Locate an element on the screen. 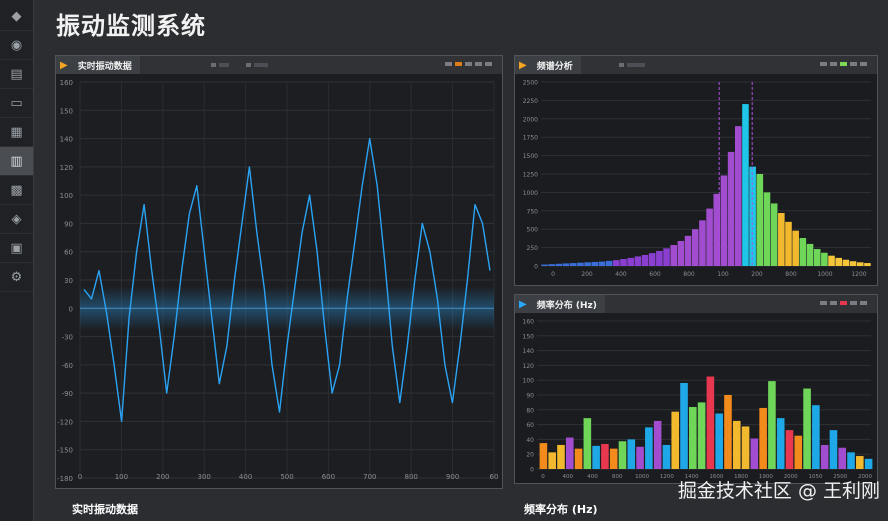 The image size is (888, 521). dashboard-icon: ◆ is located at coordinates (16, 16).